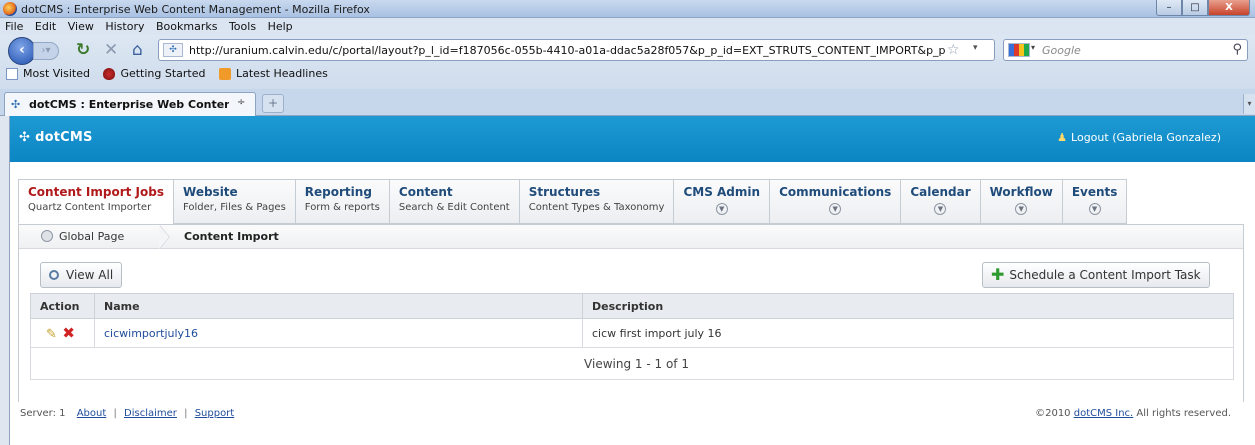 The height and width of the screenshot is (445, 1255). I want to click on window-controls: – □ X, so click(1203, 8).